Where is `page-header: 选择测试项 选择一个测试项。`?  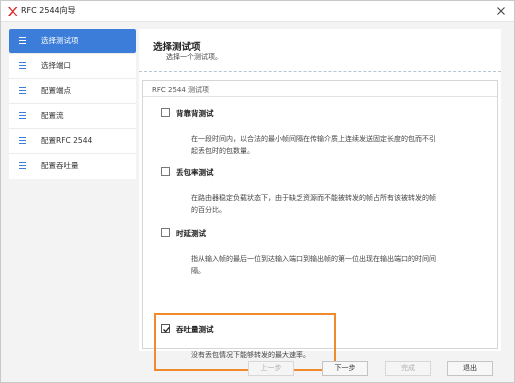
page-header: 选择测试项 选择一个测试项。 is located at coordinates (320, 50).